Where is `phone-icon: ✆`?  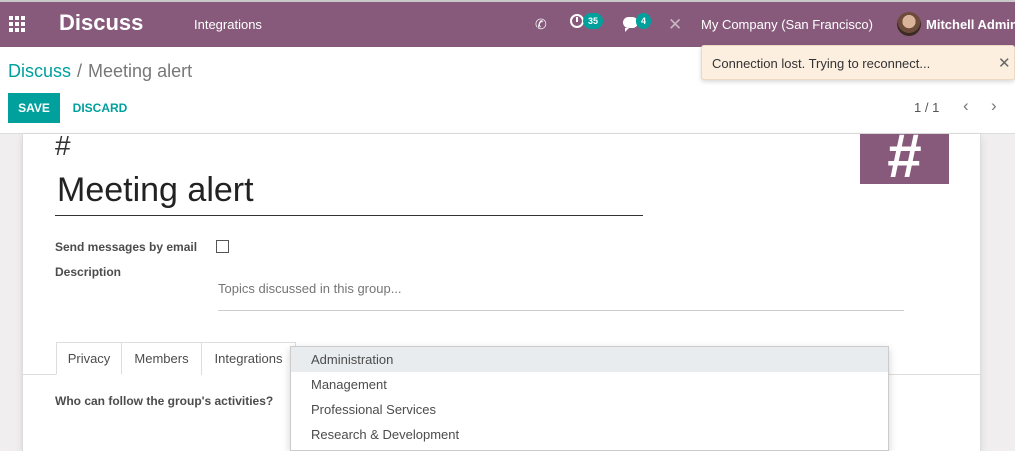 phone-icon: ✆ is located at coordinates (541, 24).